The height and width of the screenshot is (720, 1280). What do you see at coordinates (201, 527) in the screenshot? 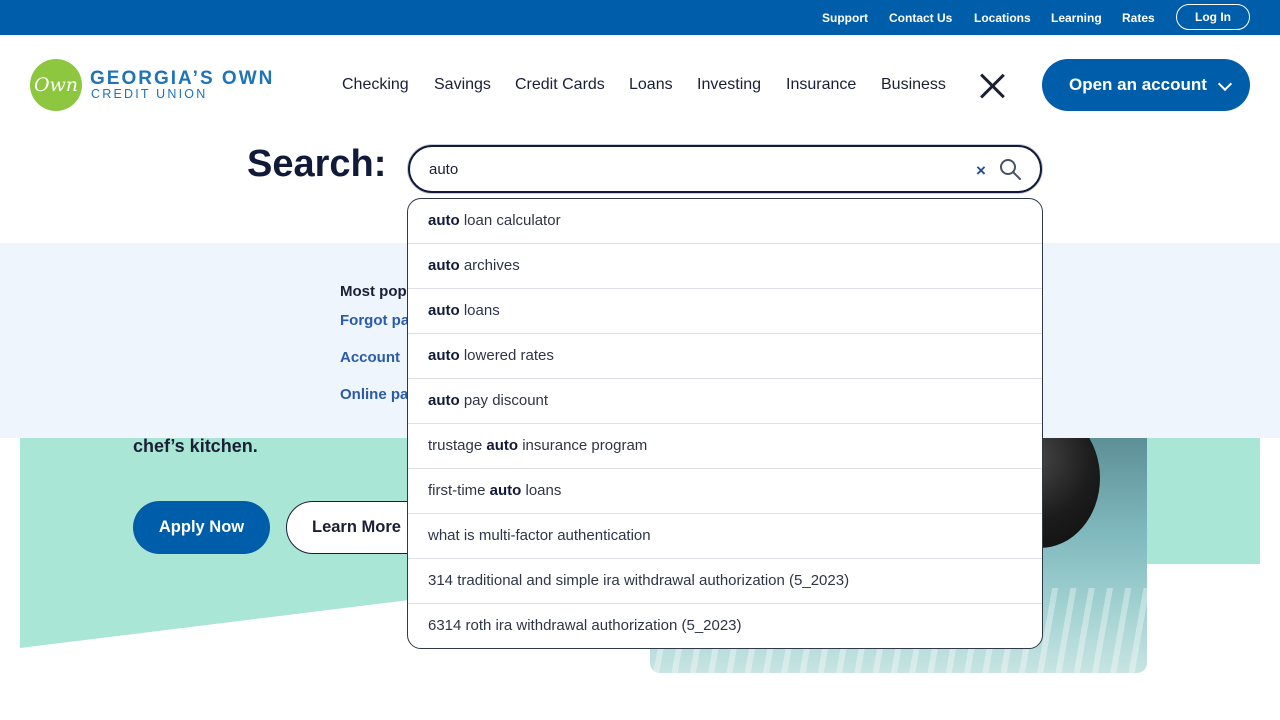
I see `apply-now-button: Apply Now` at bounding box center [201, 527].